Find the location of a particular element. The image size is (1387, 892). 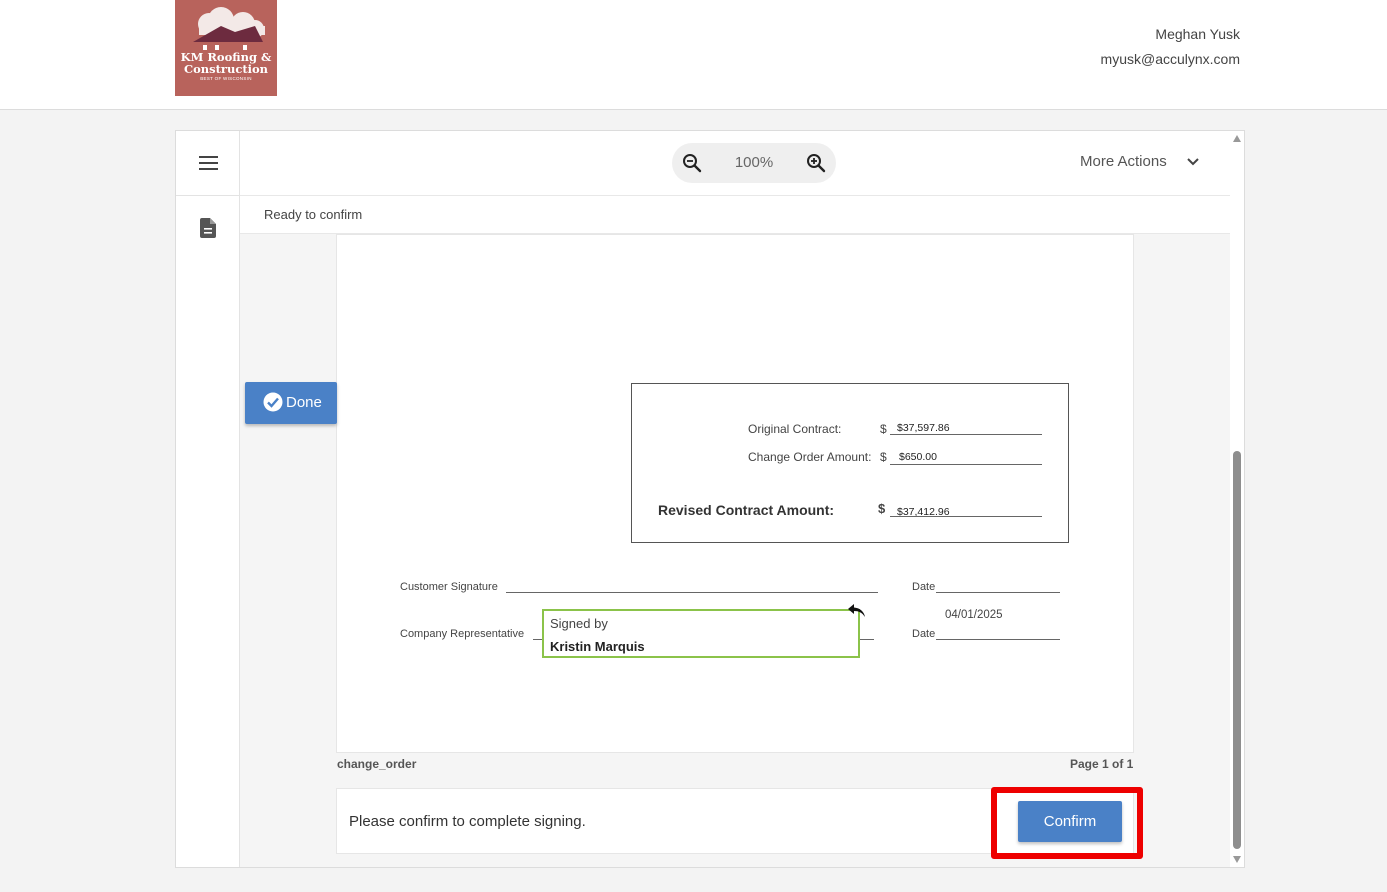

menu-cell is located at coordinates (208, 163).